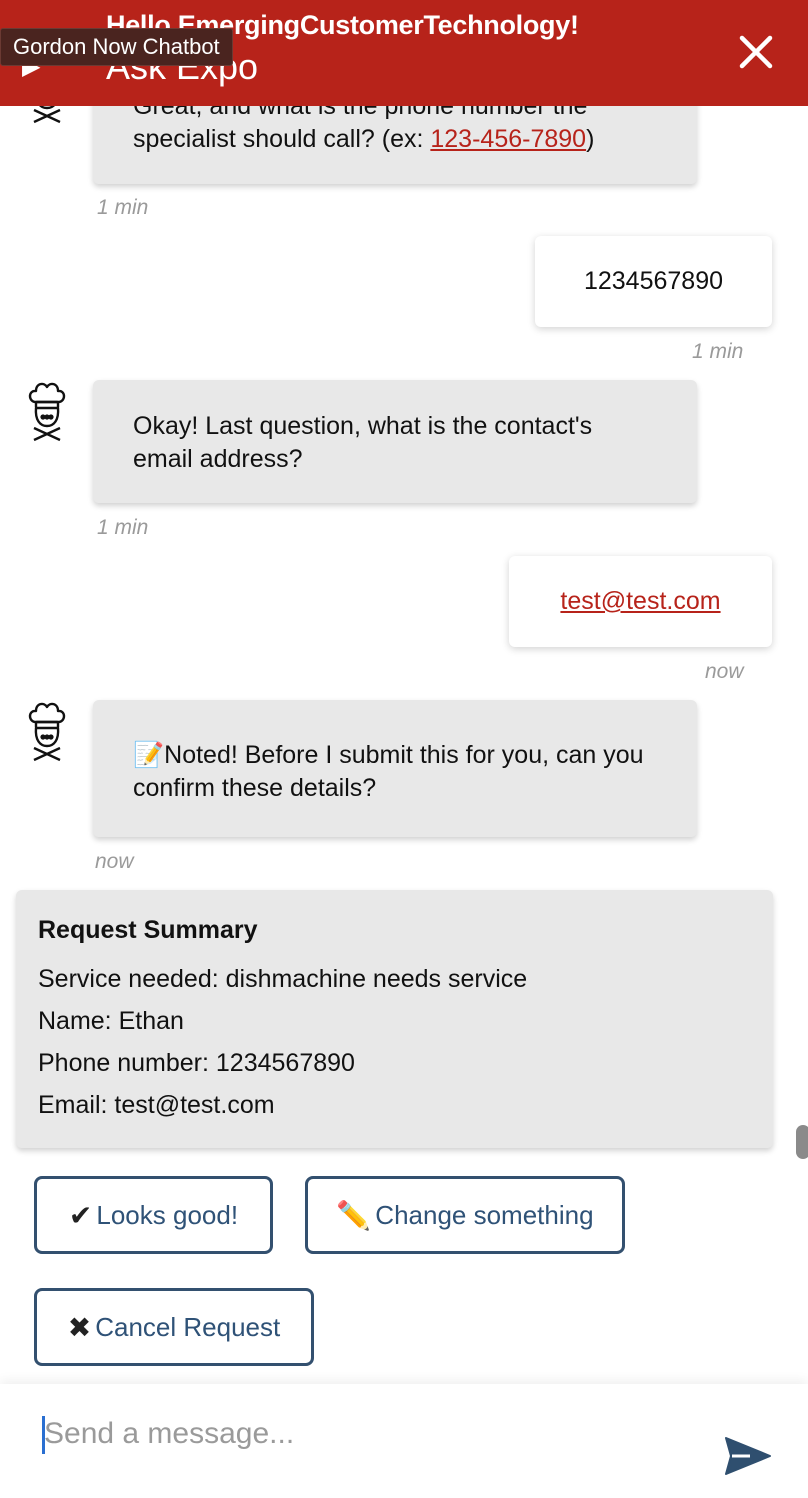 Image resolution: width=808 pixels, height=1498 pixels. Describe the element at coordinates (148, 930) in the screenshot. I see `summary-title: Request Summary` at that location.